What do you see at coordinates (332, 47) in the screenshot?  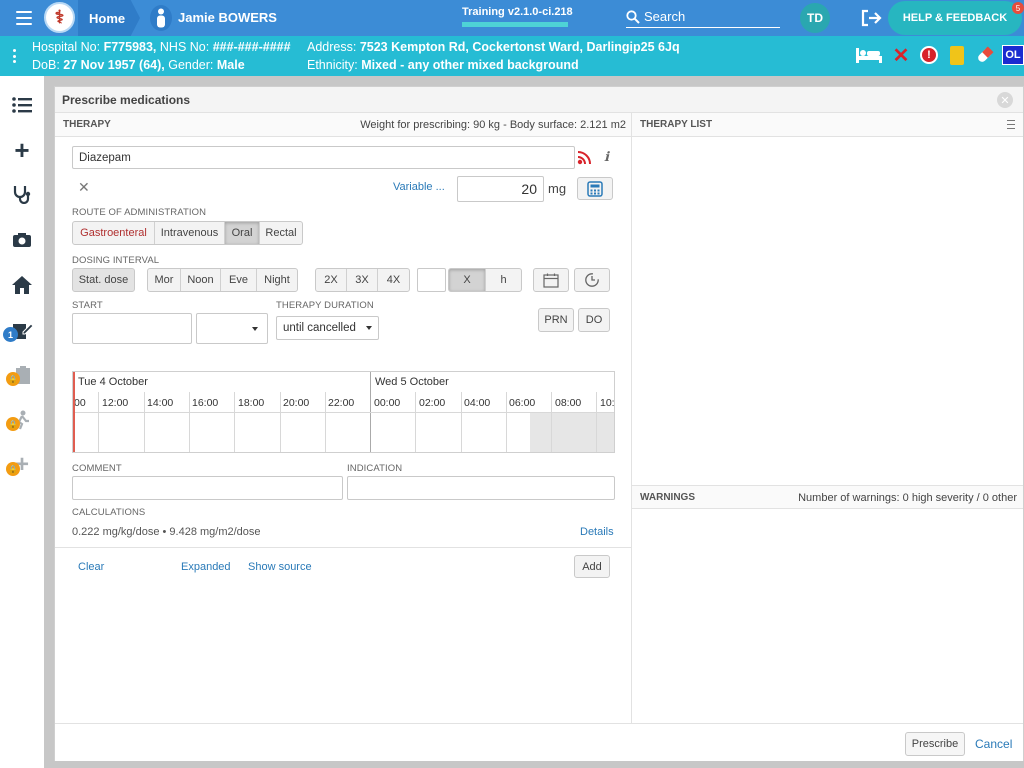 I see `address-label: Address:` at bounding box center [332, 47].